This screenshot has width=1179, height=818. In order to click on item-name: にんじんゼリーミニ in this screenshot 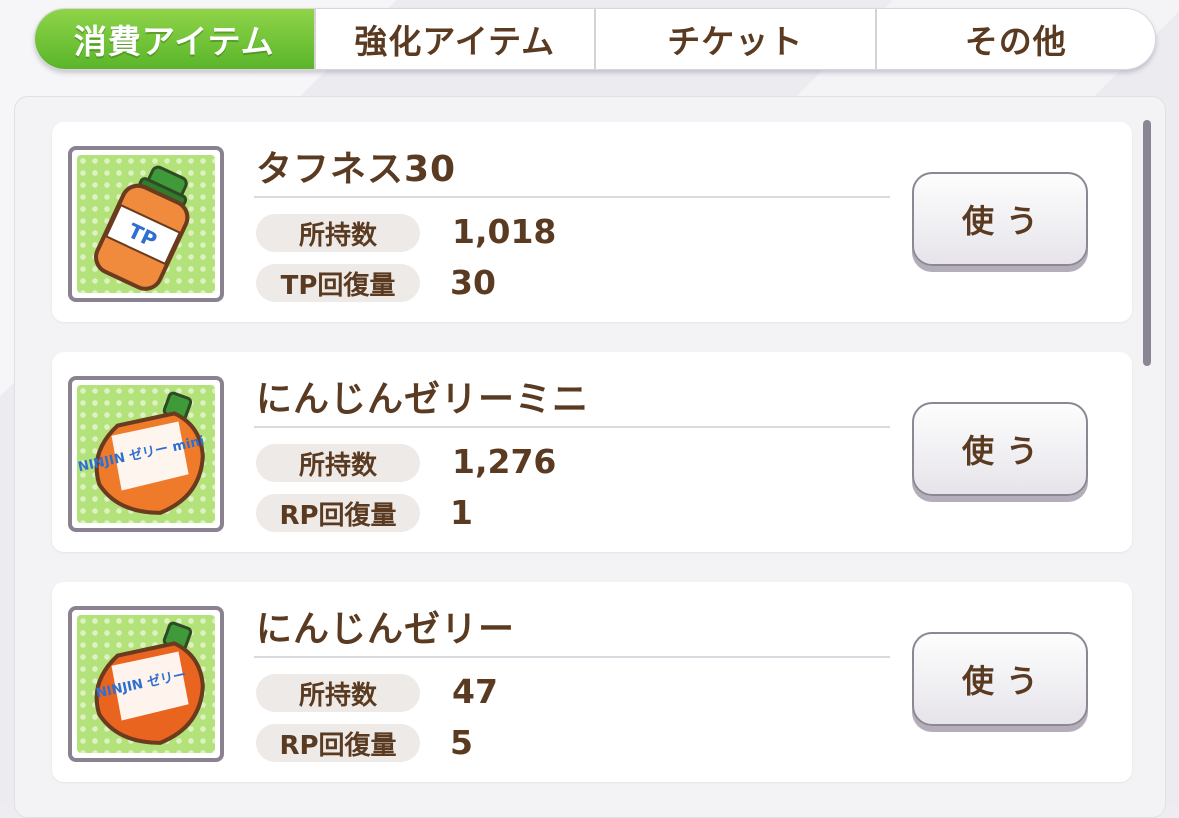, I will do `click(423, 399)`.